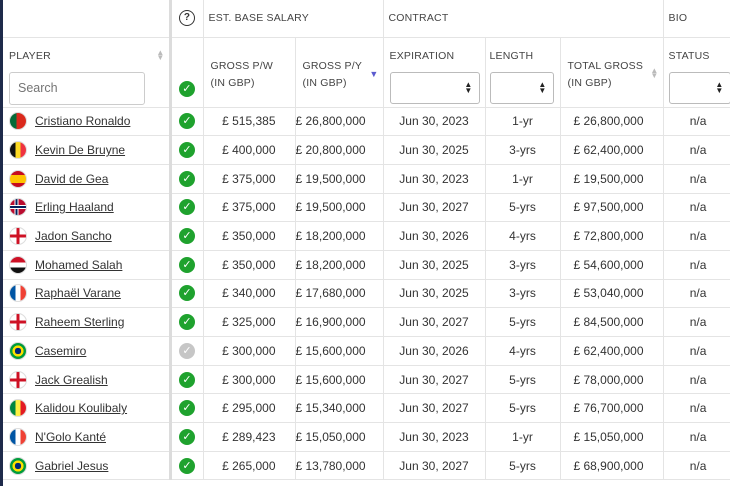 The height and width of the screenshot is (486, 730). What do you see at coordinates (77, 88) in the screenshot?
I see `player-search-input` at bounding box center [77, 88].